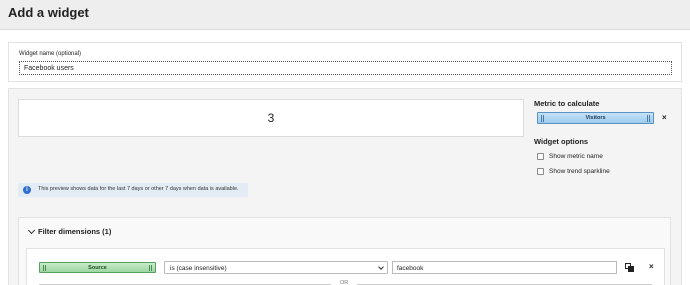 The height and width of the screenshot is (285, 690). I want to click on preview-value: 3, so click(271, 118).